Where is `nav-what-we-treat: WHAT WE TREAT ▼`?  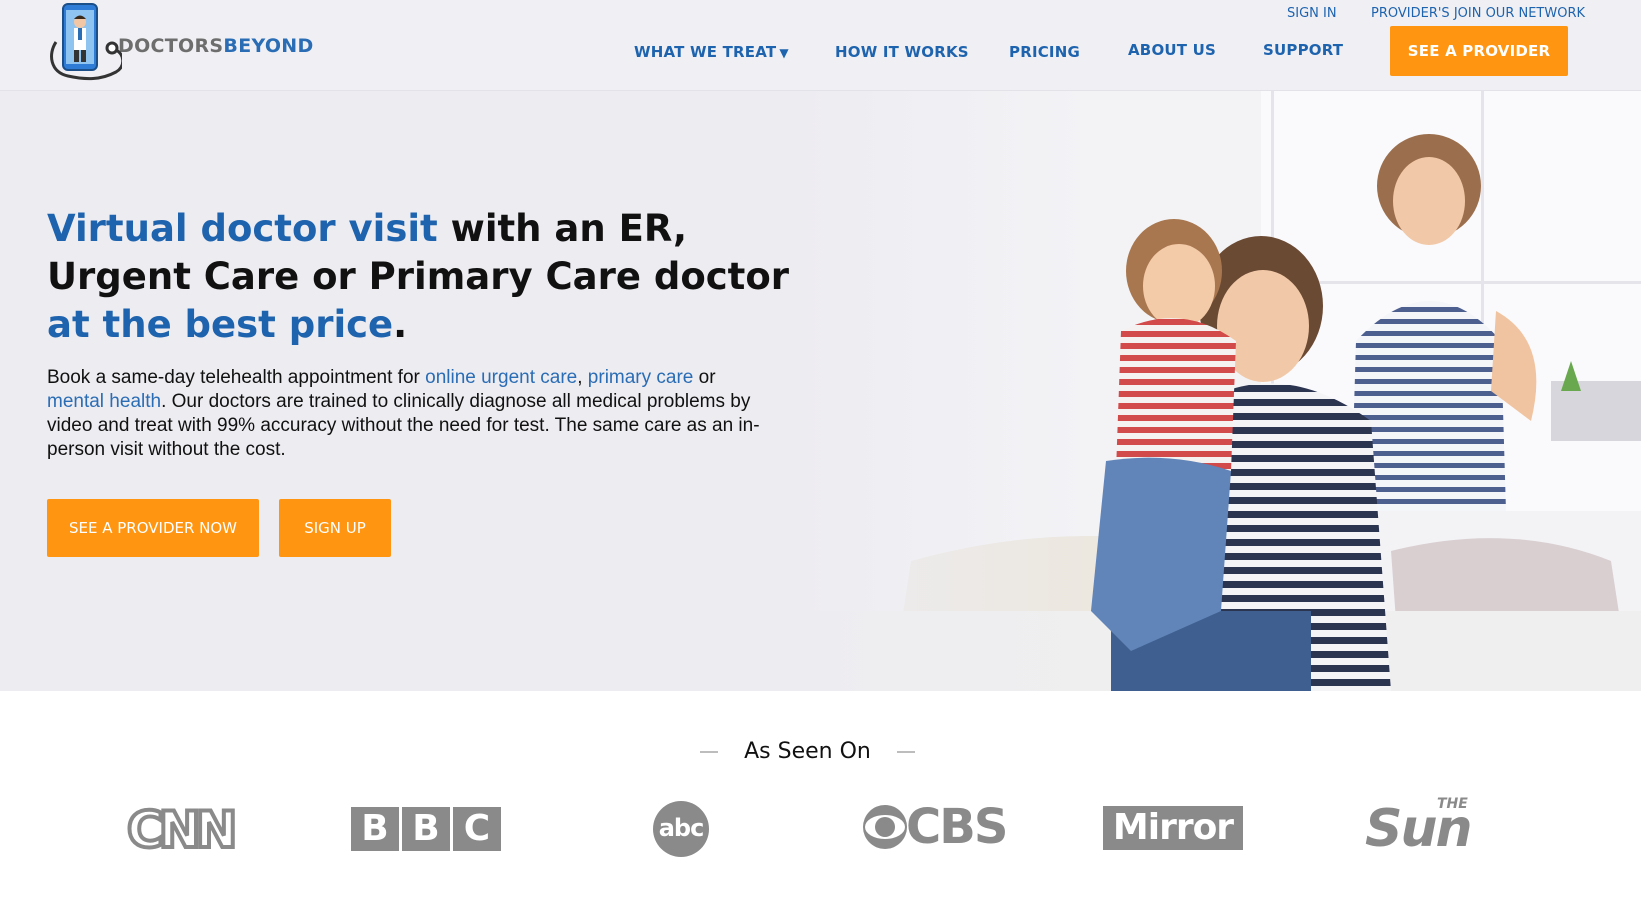 nav-what-we-treat: WHAT WE TREAT ▼ is located at coordinates (711, 52).